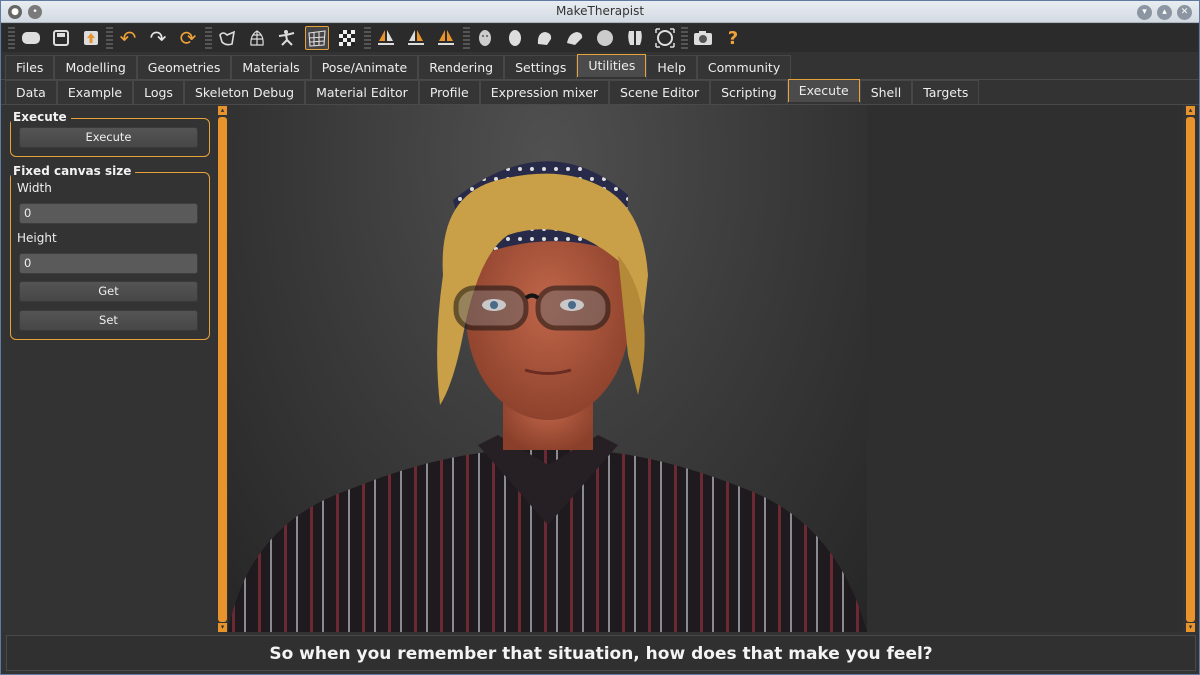 This screenshot has width=1200, height=675. Describe the element at coordinates (485, 38) in the screenshot. I see `face-icon` at that location.